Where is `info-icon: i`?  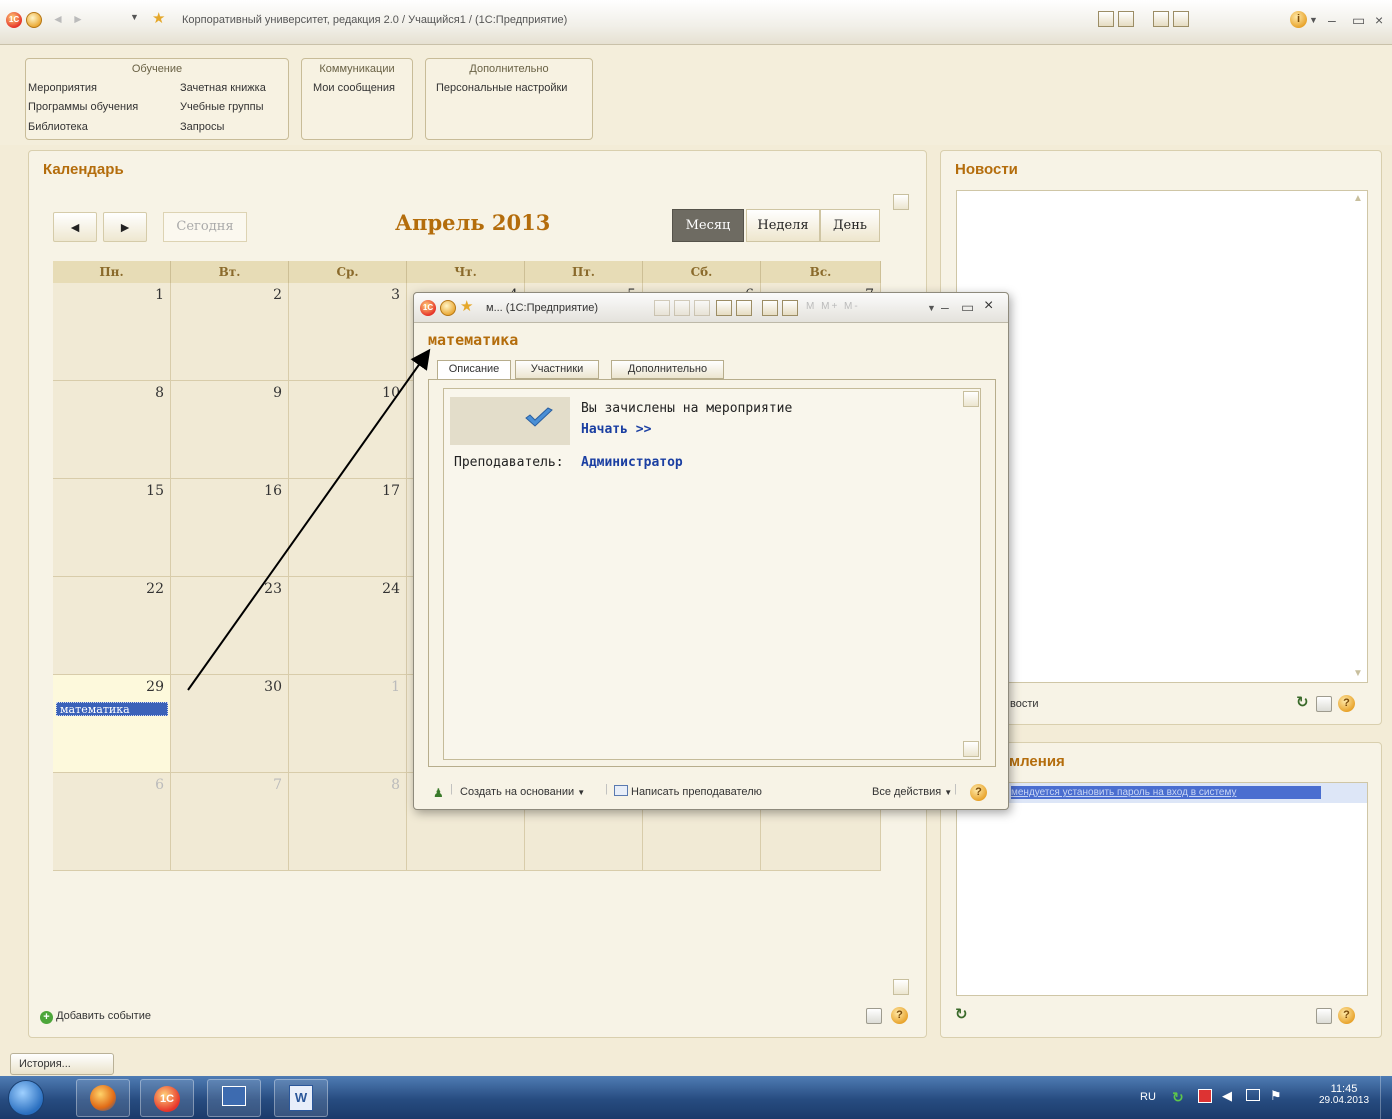
info-icon: i is located at coordinates (1298, 19).